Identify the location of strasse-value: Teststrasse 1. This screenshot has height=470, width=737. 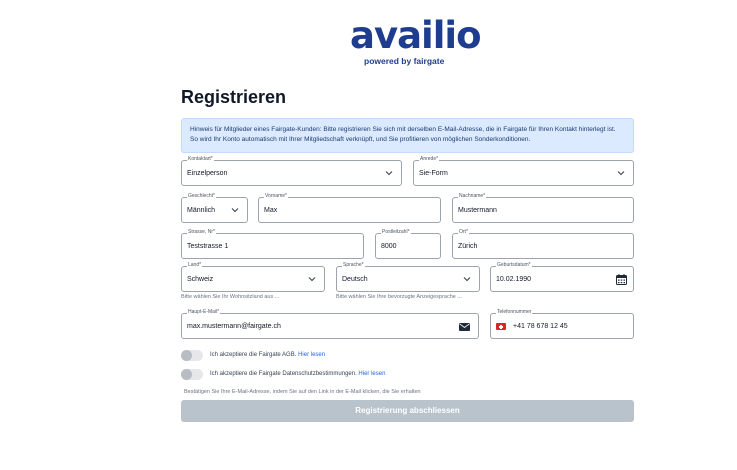
(208, 246).